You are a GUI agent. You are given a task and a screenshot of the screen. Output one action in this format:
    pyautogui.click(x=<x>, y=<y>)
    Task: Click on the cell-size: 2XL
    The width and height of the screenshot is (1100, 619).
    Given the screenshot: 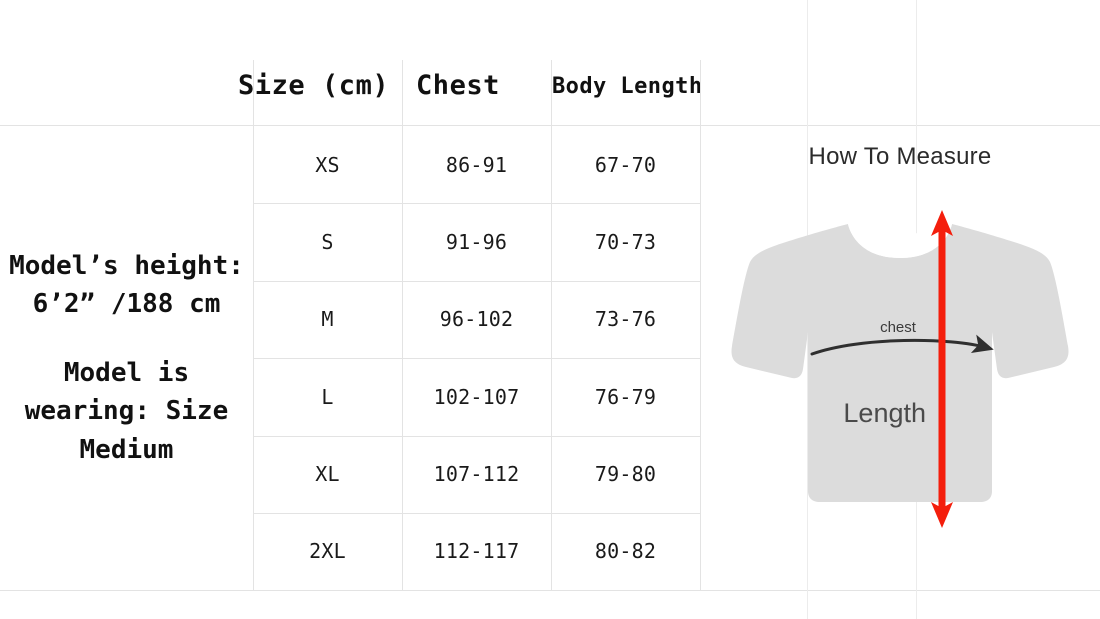 What is the action you would take?
    pyautogui.click(x=327, y=551)
    